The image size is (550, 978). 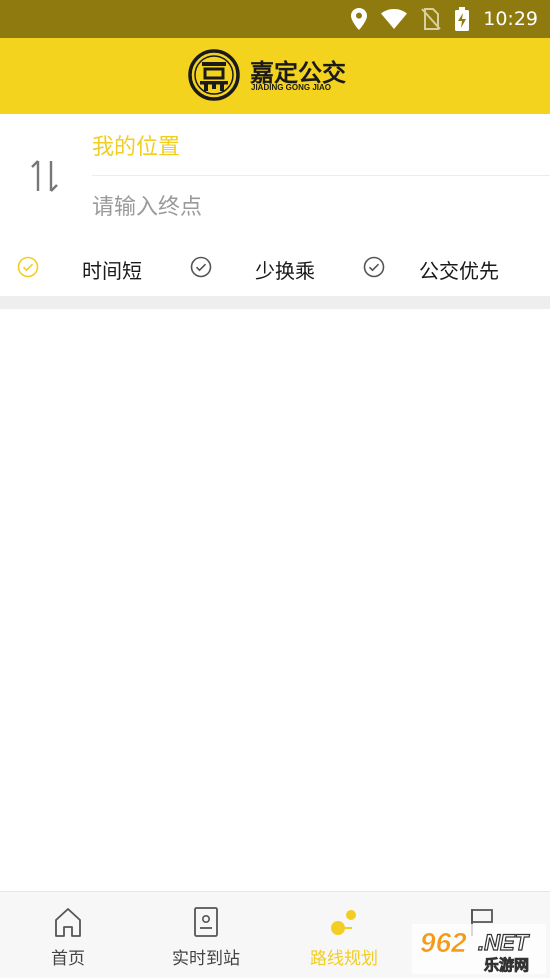 I want to click on route-preference-options: 时间短 少换乘 公交优先, so click(x=275, y=267).